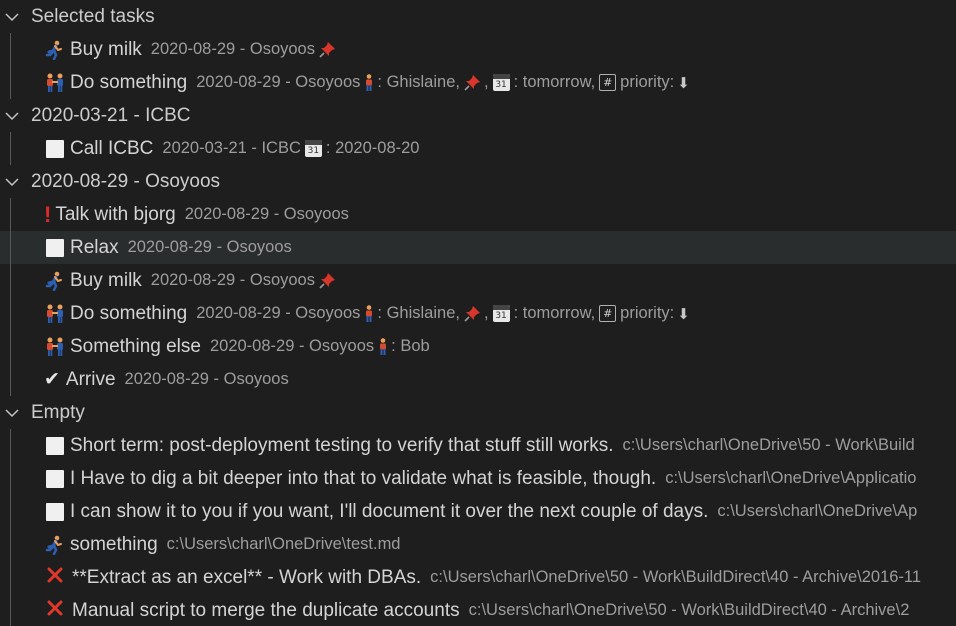  What do you see at coordinates (93, 16) in the screenshot?
I see `group-label: Selected tasks` at bounding box center [93, 16].